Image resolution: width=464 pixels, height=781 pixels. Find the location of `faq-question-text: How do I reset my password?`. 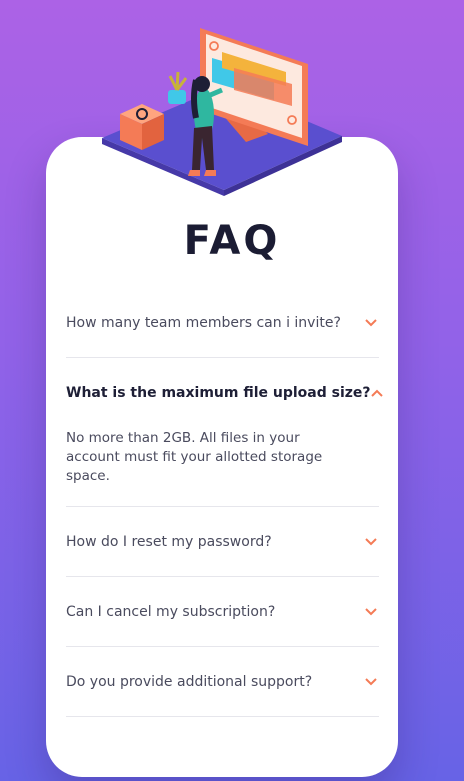

faq-question-text: How do I reset my password? is located at coordinates (169, 541).